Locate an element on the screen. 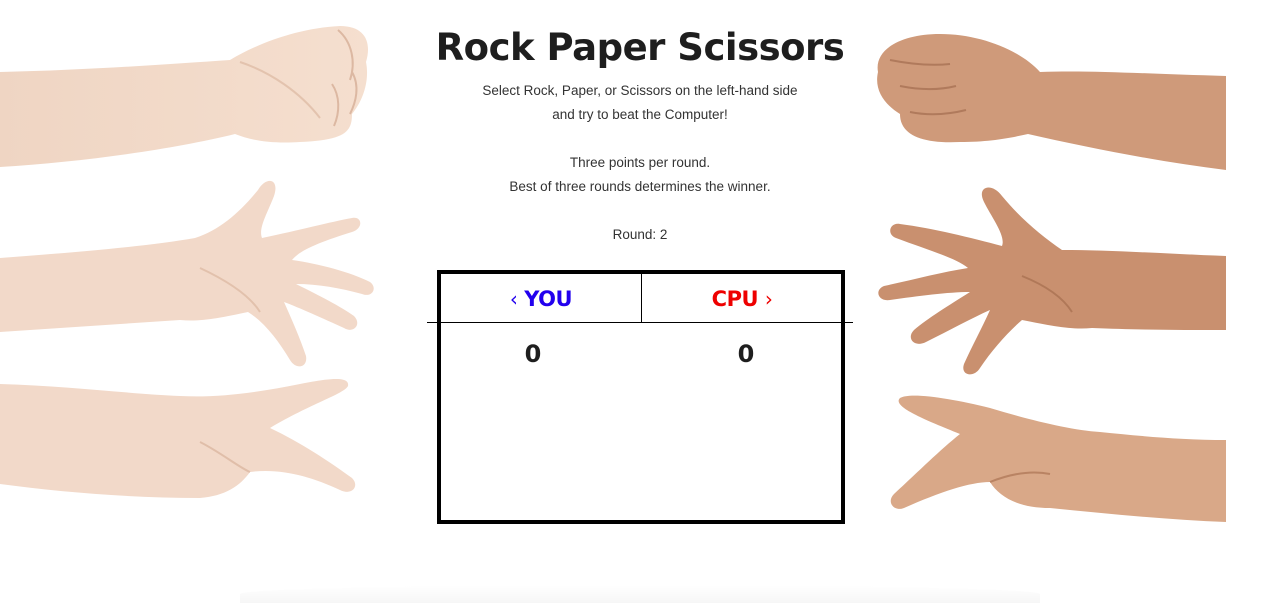  player-paper-choice is located at coordinates (190, 272).